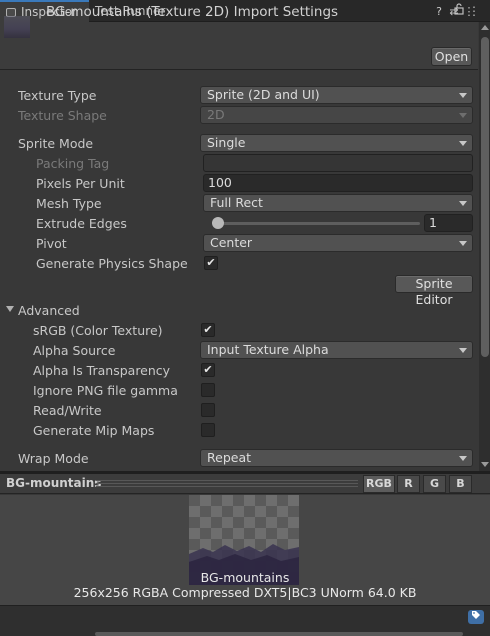  What do you see at coordinates (67, 410) in the screenshot?
I see `read-write-label: Read/Write` at bounding box center [67, 410].